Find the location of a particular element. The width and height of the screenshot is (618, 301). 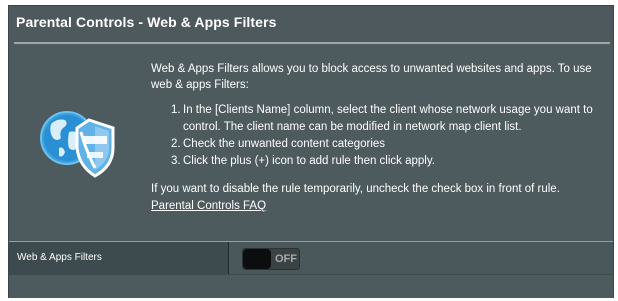

list-item: 2. Check the unwanted content categories is located at coordinates (389, 144).